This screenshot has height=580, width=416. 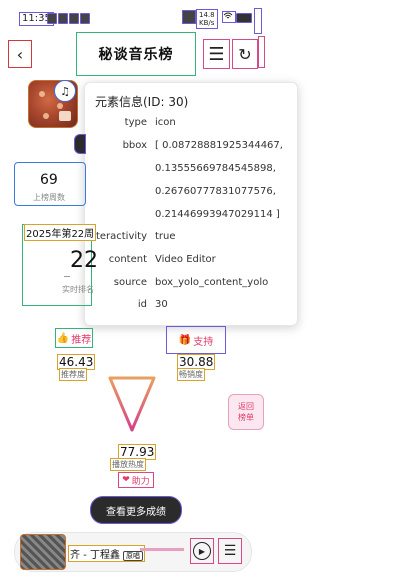 I want to click on playlist-icon: ☰, so click(x=230, y=551).